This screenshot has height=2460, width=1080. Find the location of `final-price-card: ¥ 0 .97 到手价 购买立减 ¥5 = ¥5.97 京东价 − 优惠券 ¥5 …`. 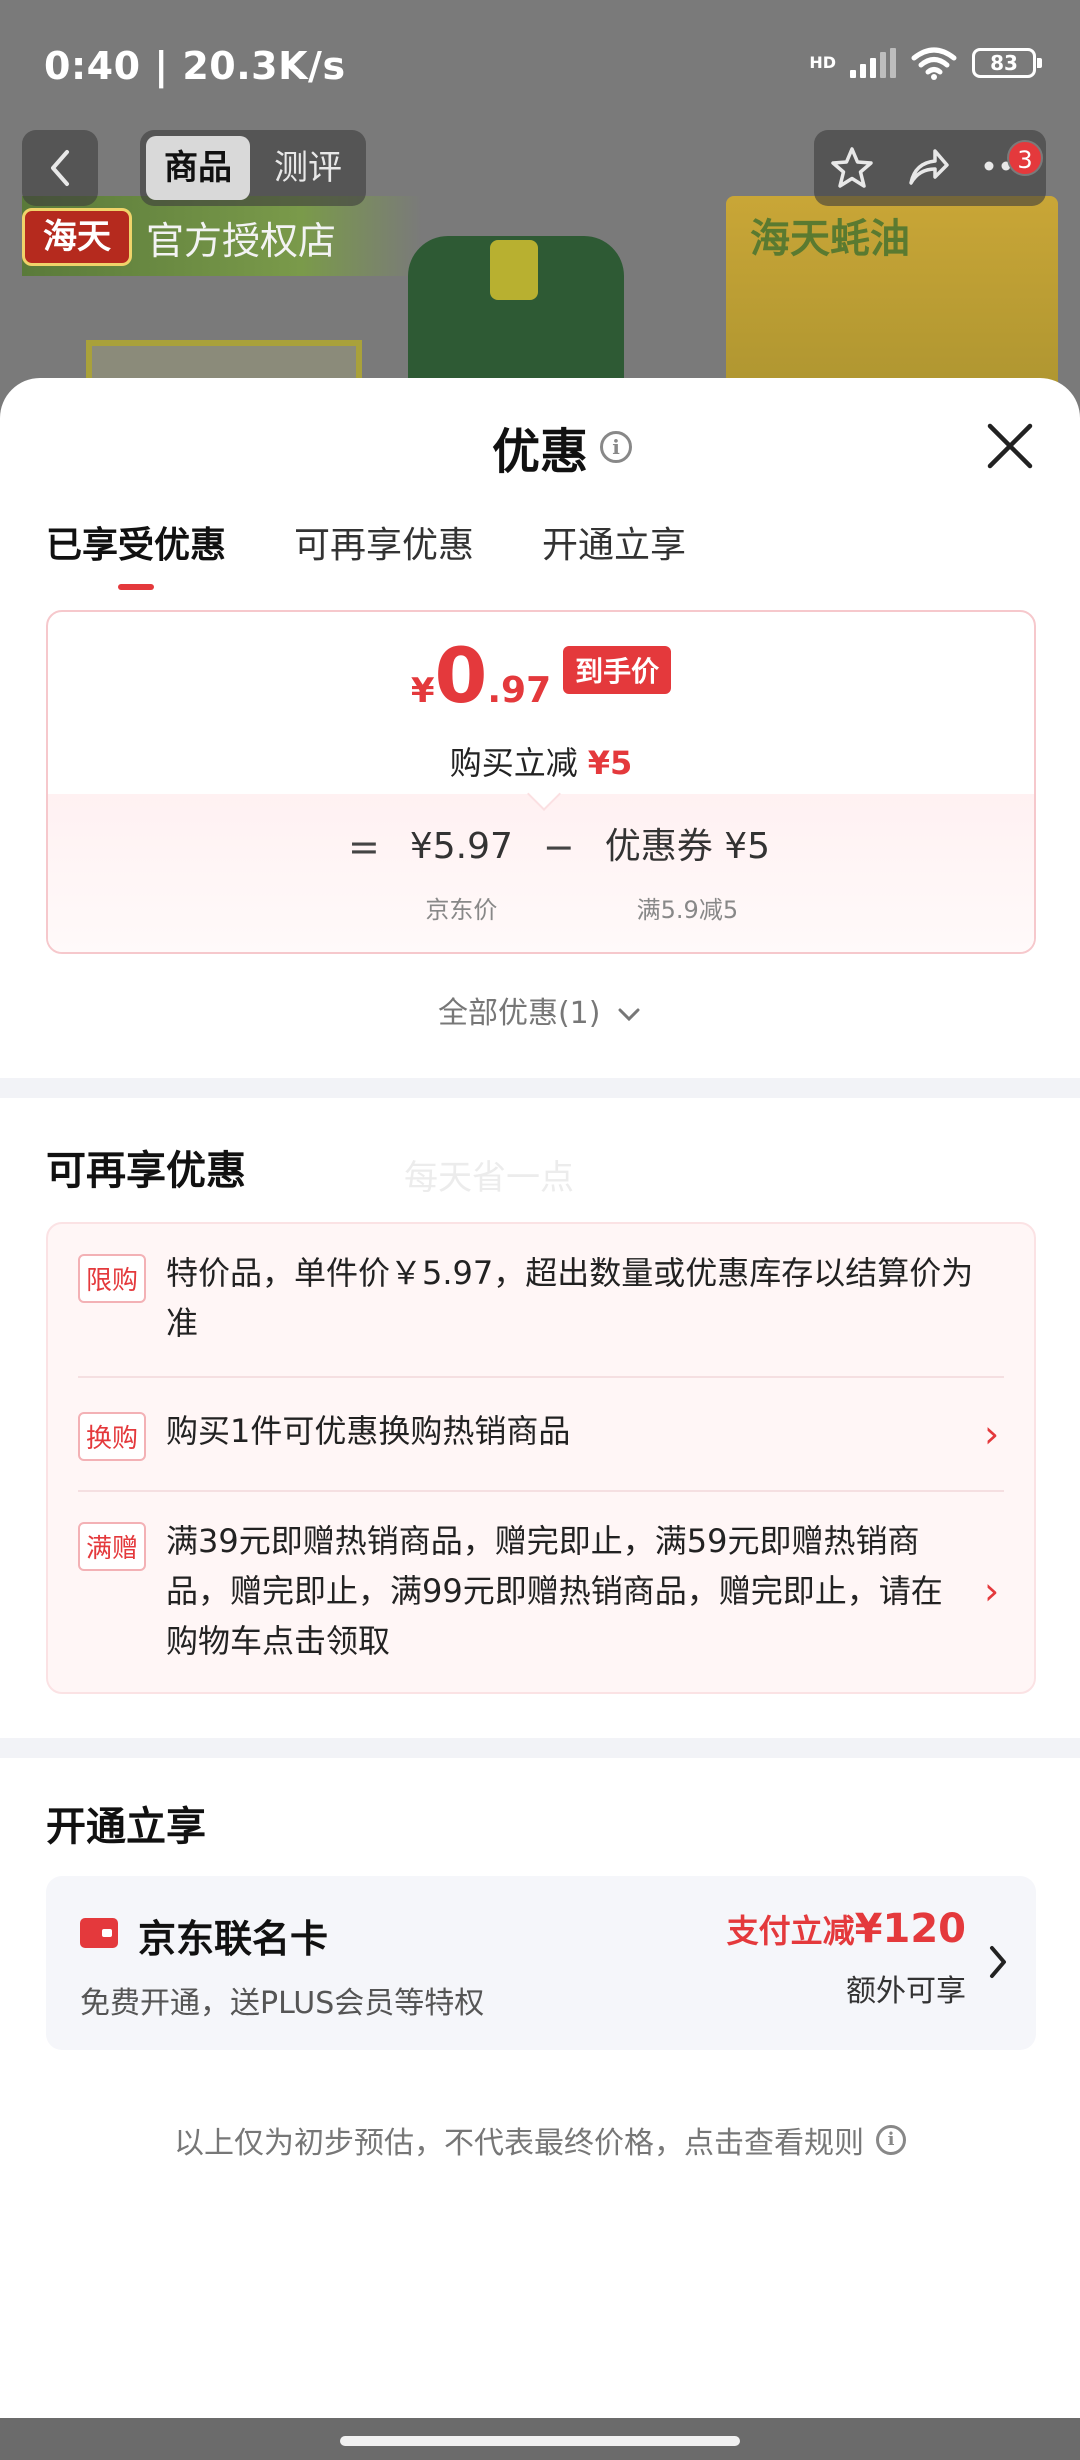

final-price-card: ¥ 0 .97 到手价 购买立减 ¥5 = ¥5.97 京东价 − 优惠券 ¥5 … is located at coordinates (541, 782).